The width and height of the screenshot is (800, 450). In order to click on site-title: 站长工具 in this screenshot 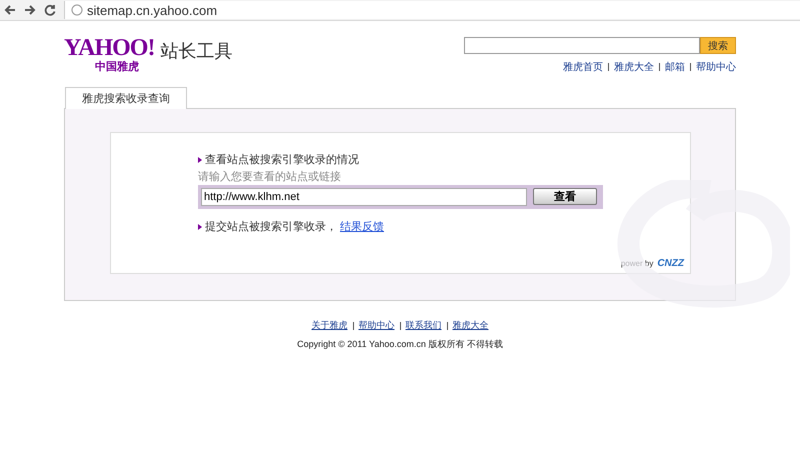, I will do `click(196, 51)`.